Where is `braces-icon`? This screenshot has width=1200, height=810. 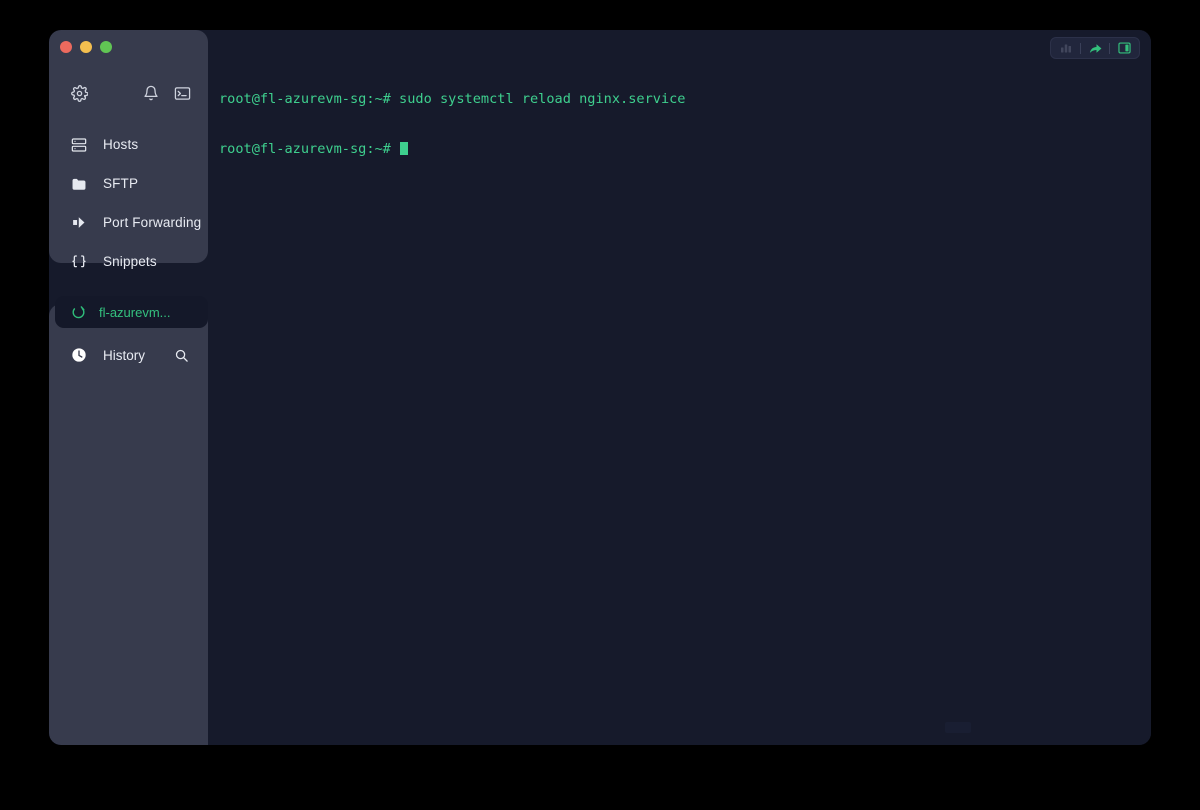
braces-icon is located at coordinates (79, 262).